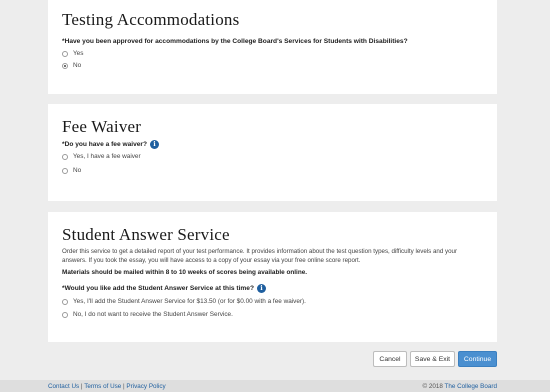 This screenshot has height=392, width=550. I want to click on college-board-link: The College Board, so click(470, 386).